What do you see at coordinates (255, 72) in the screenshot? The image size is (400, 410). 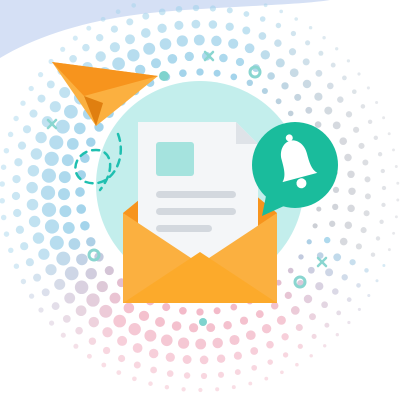 I see `accent-ring` at bounding box center [255, 72].